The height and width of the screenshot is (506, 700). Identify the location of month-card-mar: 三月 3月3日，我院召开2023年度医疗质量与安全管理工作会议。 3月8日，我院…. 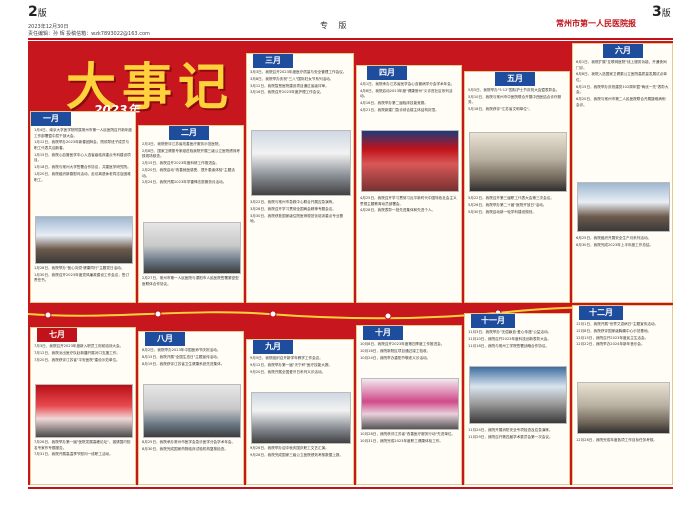
(300, 178).